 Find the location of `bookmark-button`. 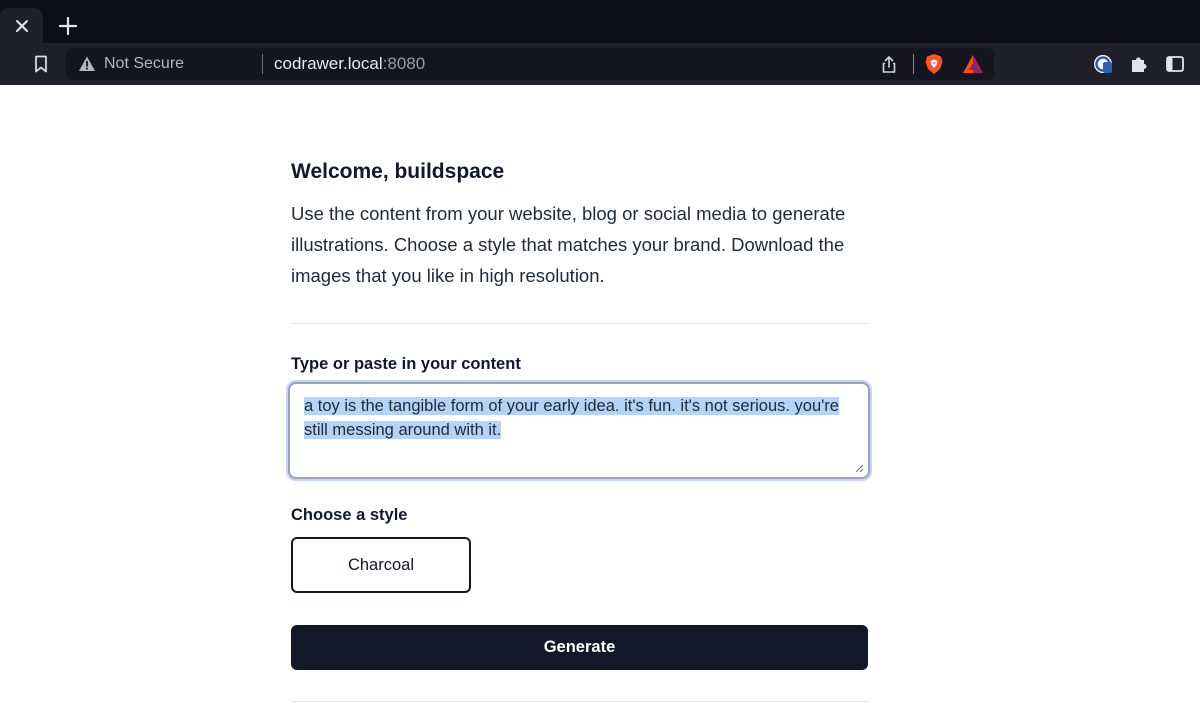

bookmark-button is located at coordinates (41, 64).